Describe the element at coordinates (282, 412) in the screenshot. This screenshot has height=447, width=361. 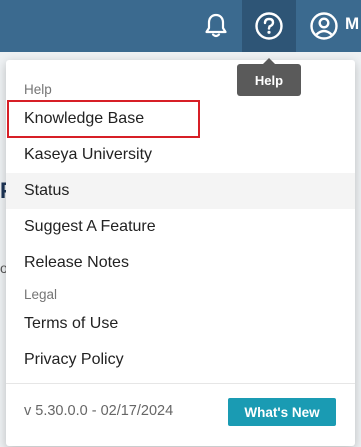
I see `whats-new-button: What's New` at that location.